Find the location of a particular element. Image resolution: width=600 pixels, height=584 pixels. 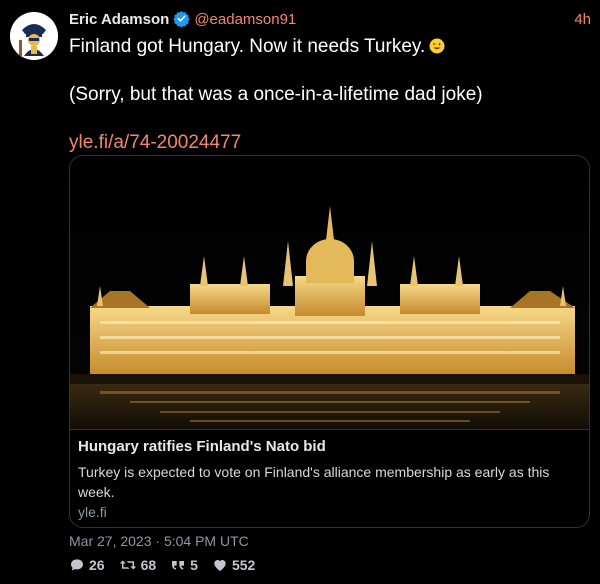

heart-icon is located at coordinates (220, 565).